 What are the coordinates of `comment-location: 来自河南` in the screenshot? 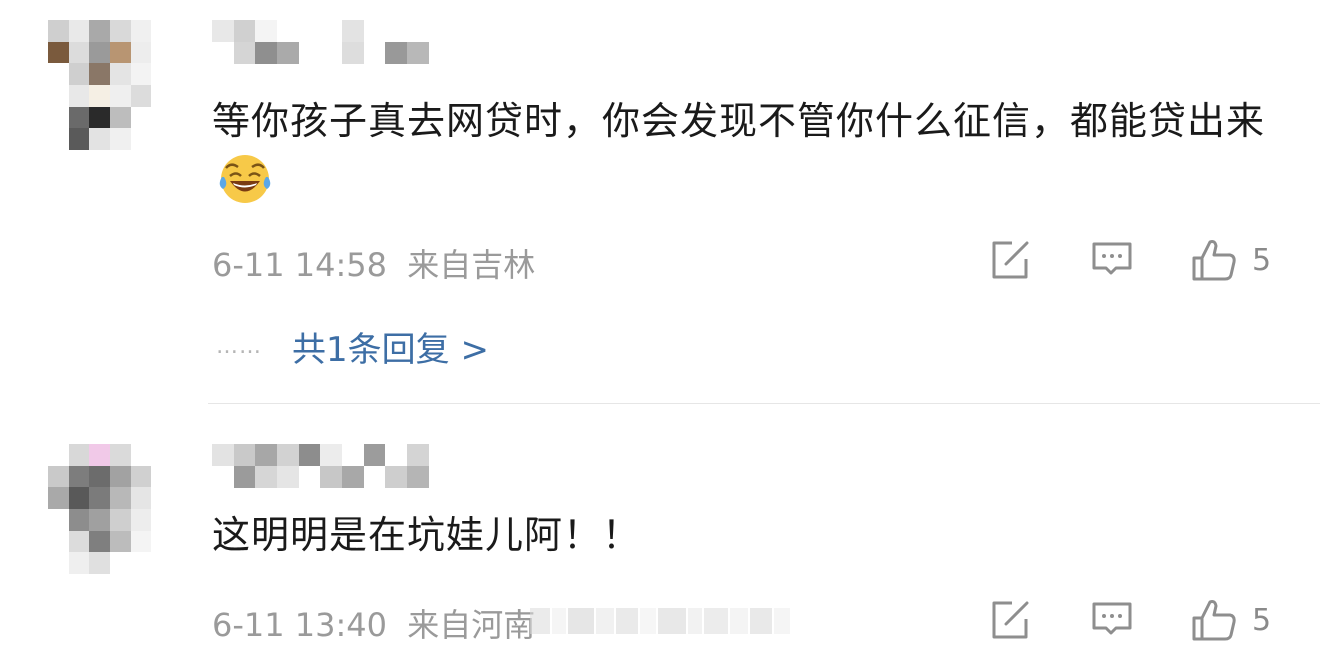 It's located at (471, 625).